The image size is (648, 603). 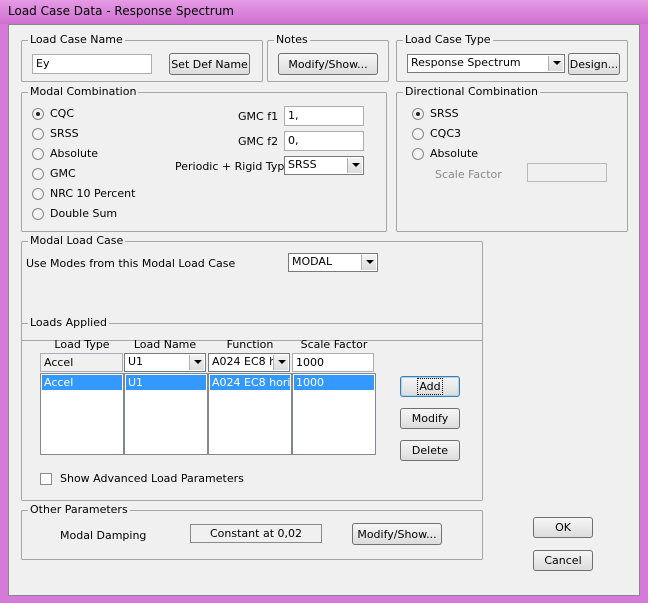 What do you see at coordinates (468, 174) in the screenshot?
I see `dir-scale-factor-label: Scale Factor` at bounding box center [468, 174].